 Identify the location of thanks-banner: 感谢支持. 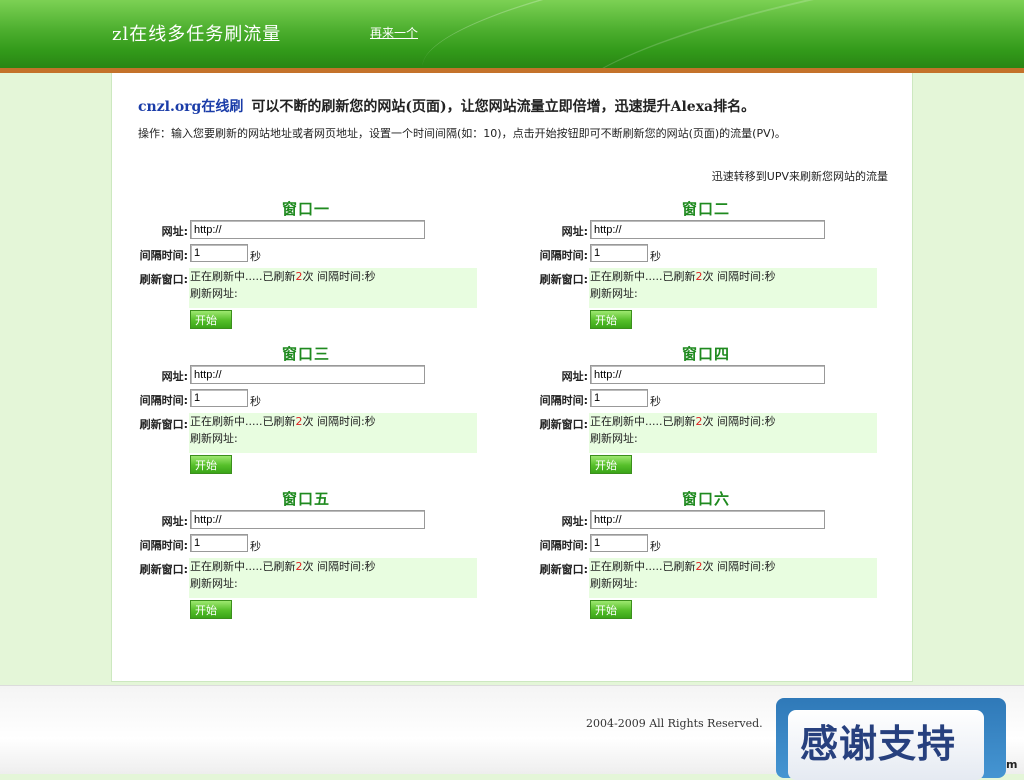
(891, 739).